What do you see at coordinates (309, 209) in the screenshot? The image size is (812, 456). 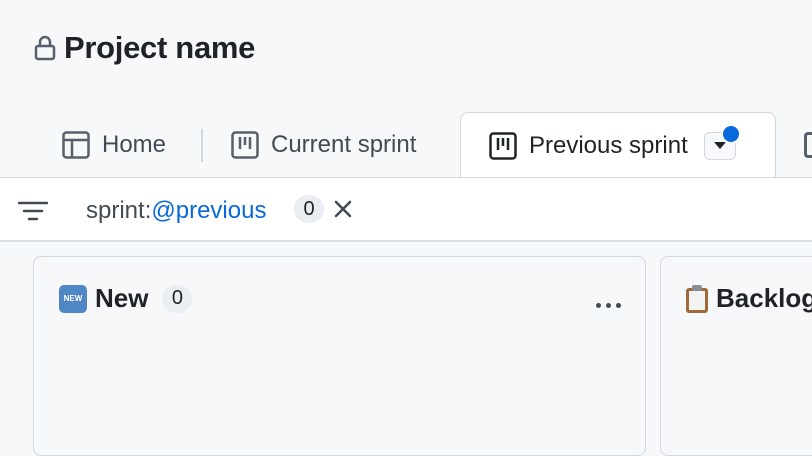 I see `filter-result-count: 0` at bounding box center [309, 209].